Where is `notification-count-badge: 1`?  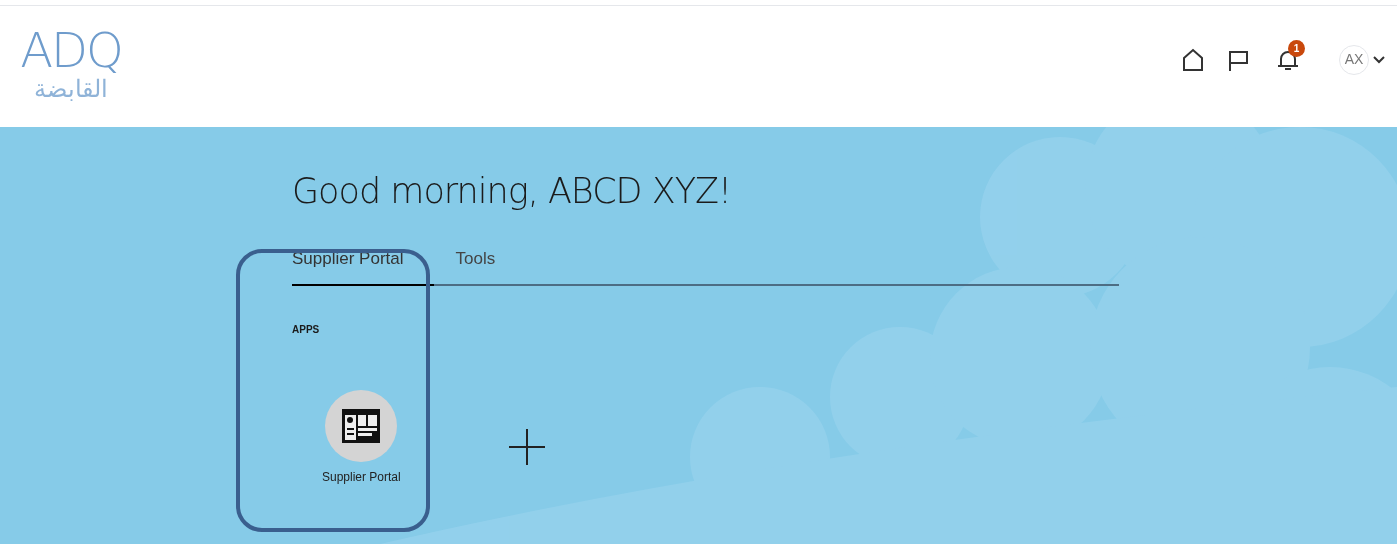
notification-count-badge: 1 is located at coordinates (1296, 48).